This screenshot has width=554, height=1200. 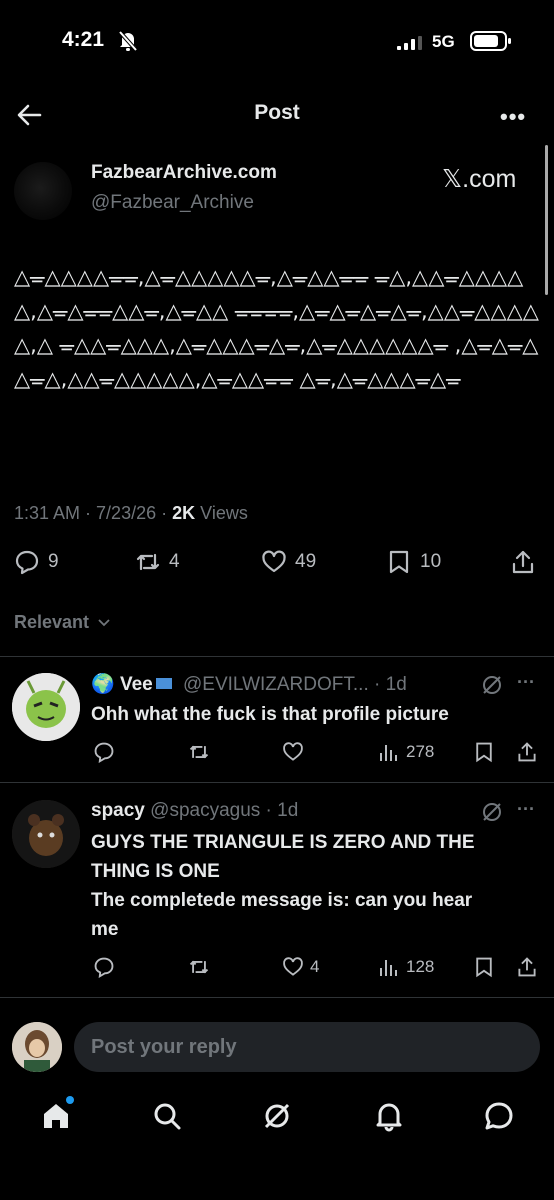 I want to click on like-count: 49, so click(x=306, y=561).